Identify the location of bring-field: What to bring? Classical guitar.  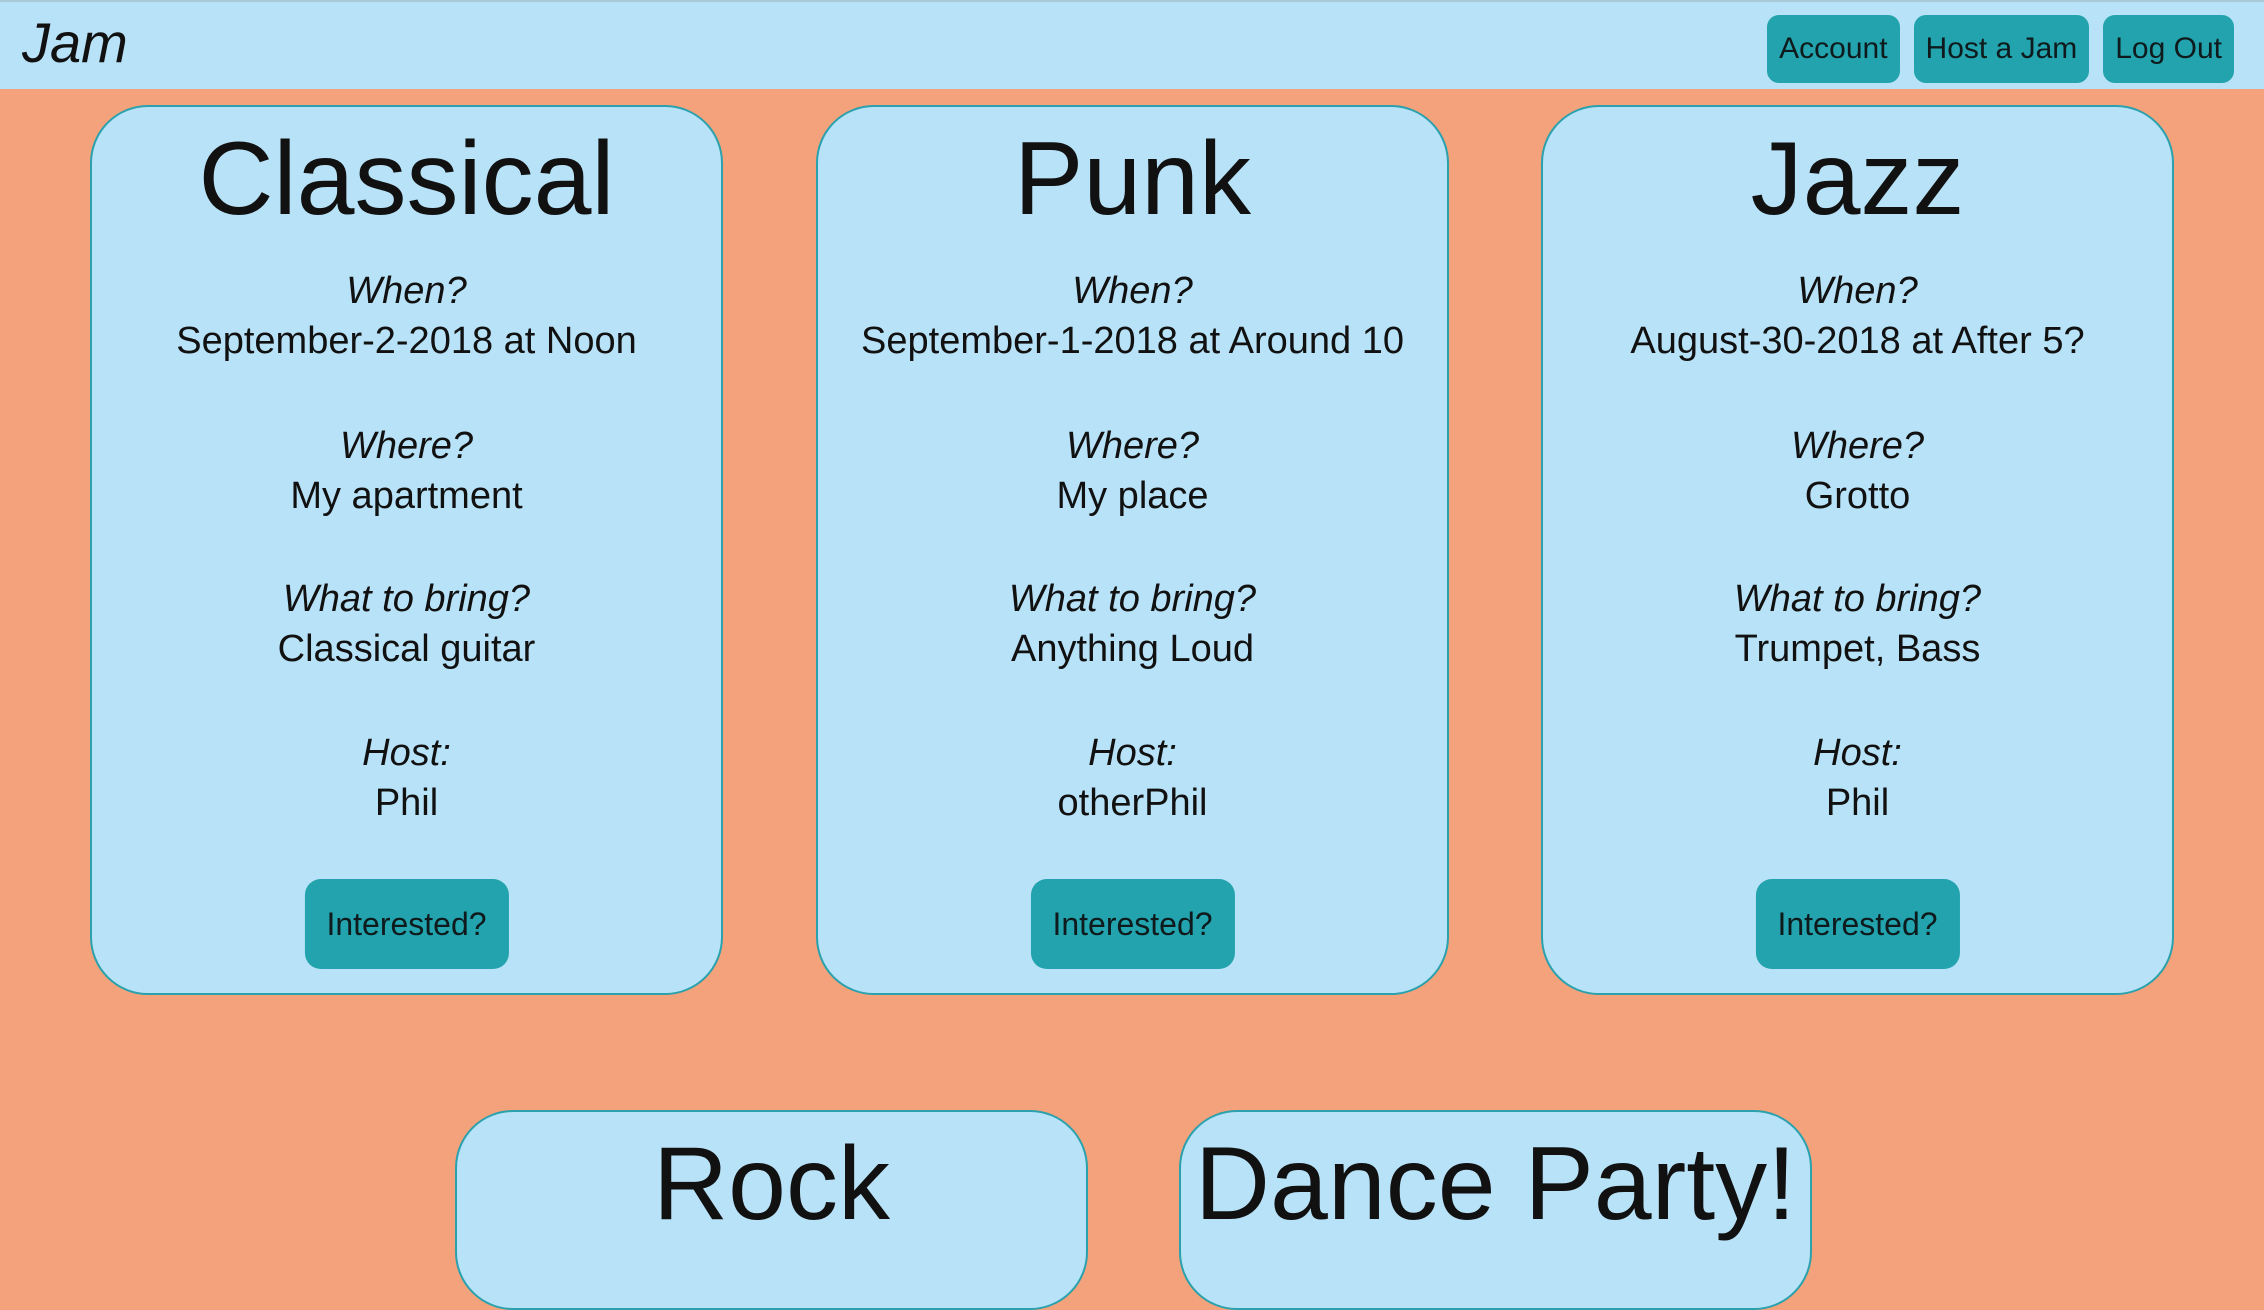
(406, 625).